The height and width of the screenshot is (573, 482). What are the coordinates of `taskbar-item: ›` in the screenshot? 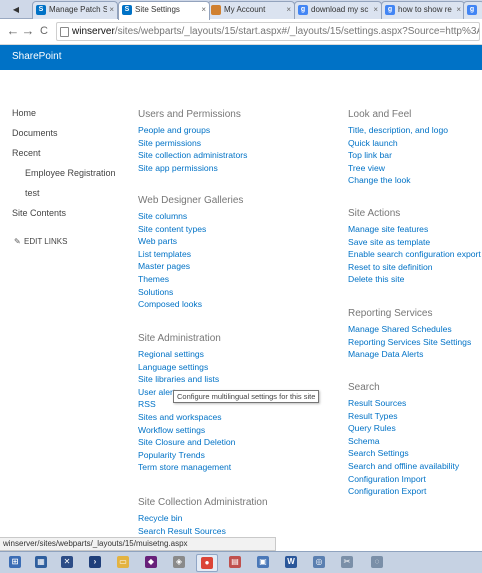 It's located at (95, 563).